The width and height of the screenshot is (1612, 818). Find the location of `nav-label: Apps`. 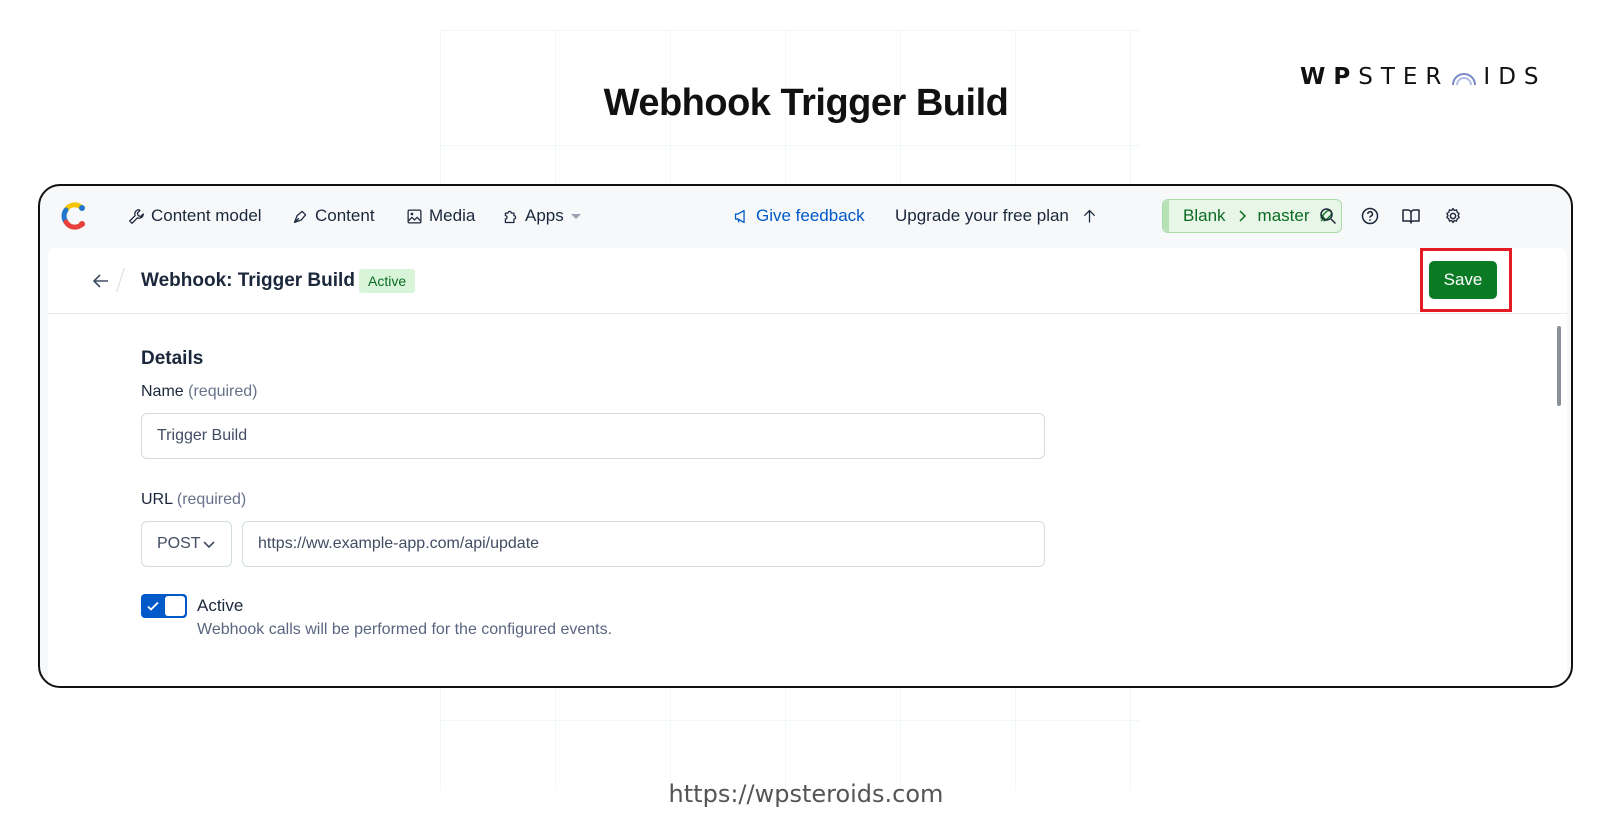

nav-label: Apps is located at coordinates (544, 215).